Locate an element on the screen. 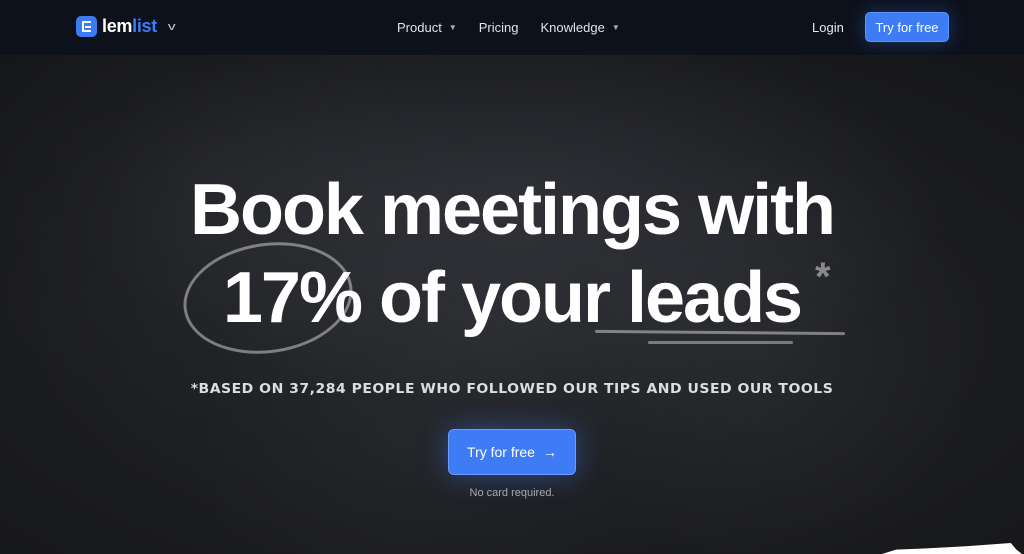 The width and height of the screenshot is (1024, 554). nav-item-label: Product is located at coordinates (419, 27).